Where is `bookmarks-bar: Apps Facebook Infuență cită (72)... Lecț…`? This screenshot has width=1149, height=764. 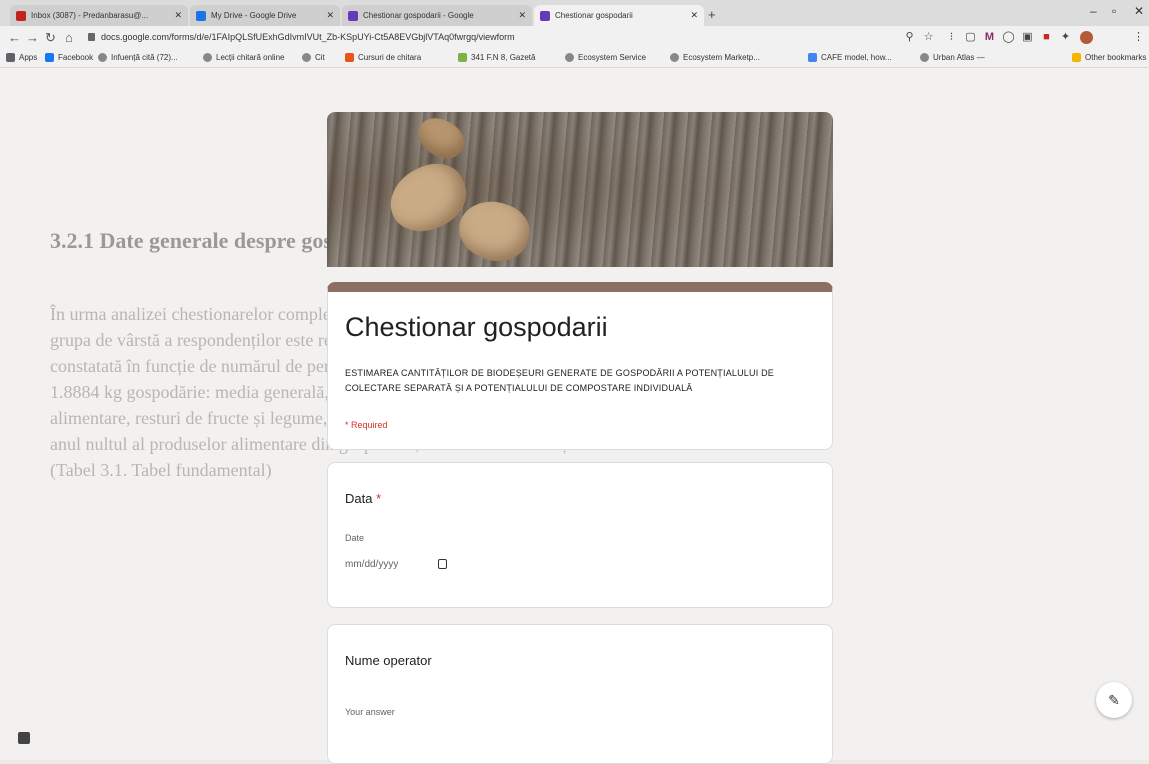
bookmarks-bar: Apps Facebook Infuență cită (72)... Lecț… is located at coordinates (574, 59).